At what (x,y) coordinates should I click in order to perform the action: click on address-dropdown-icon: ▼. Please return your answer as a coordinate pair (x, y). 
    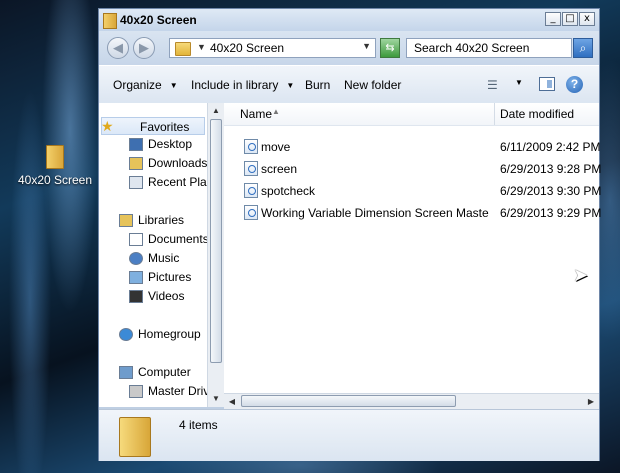
    Looking at the image, I should click on (366, 46).